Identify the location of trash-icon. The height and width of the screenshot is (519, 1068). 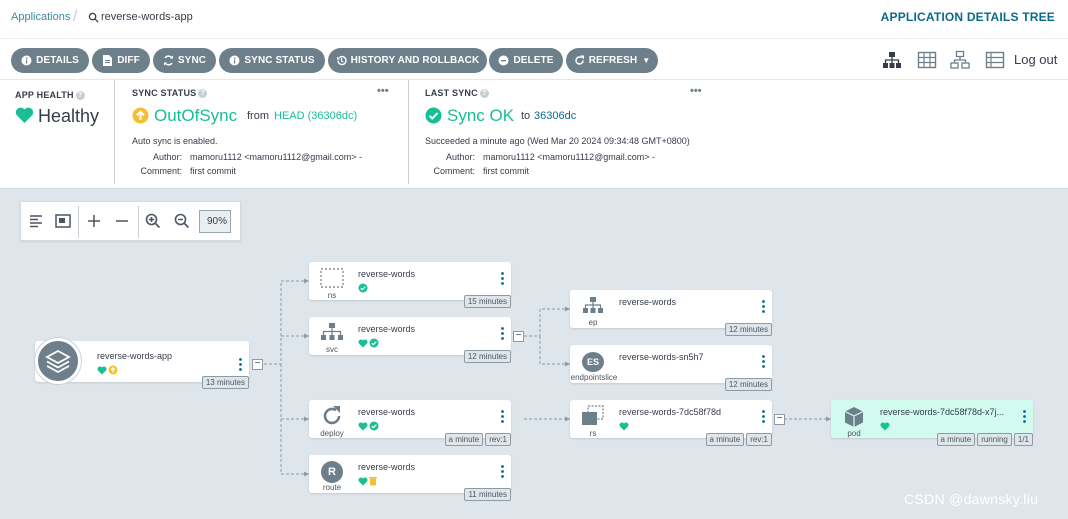
(373, 481).